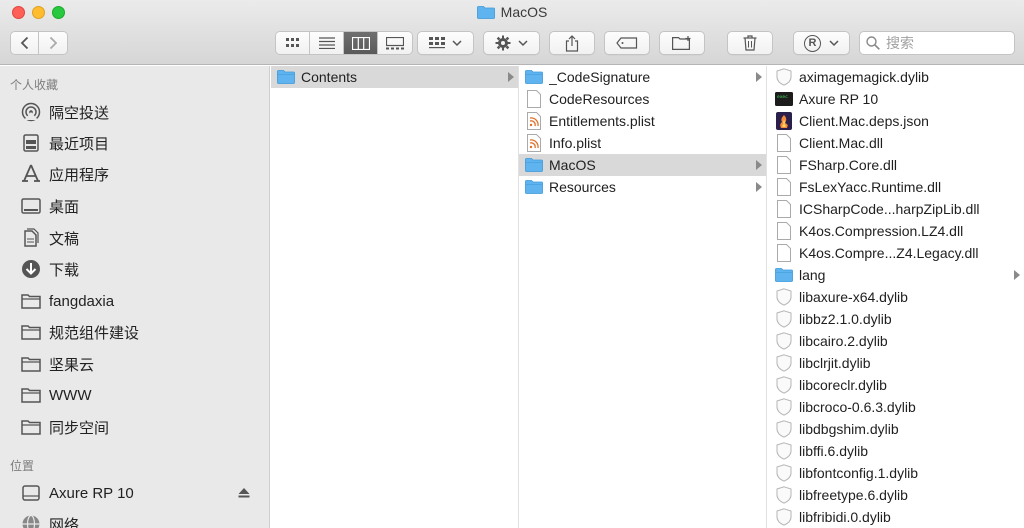  I want to click on list-item: libcairo.2.dylib, so click(895, 341).